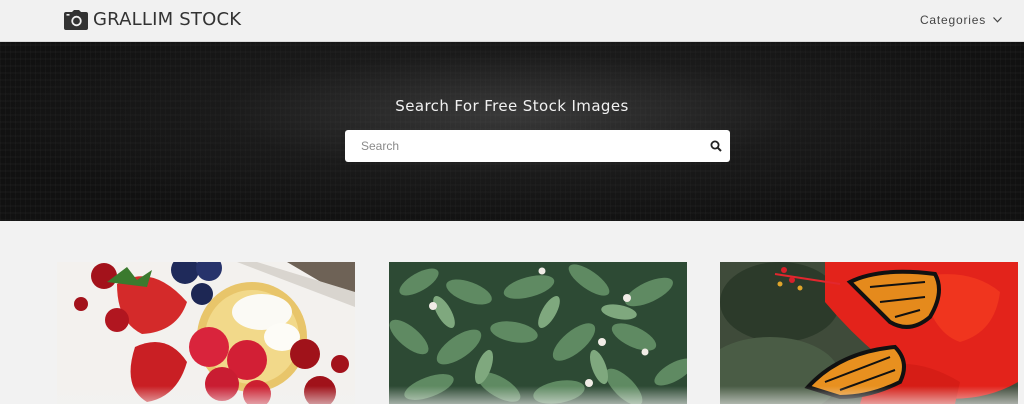 The width and height of the screenshot is (1024, 404). I want to click on categories-menu: Categories, so click(961, 20).